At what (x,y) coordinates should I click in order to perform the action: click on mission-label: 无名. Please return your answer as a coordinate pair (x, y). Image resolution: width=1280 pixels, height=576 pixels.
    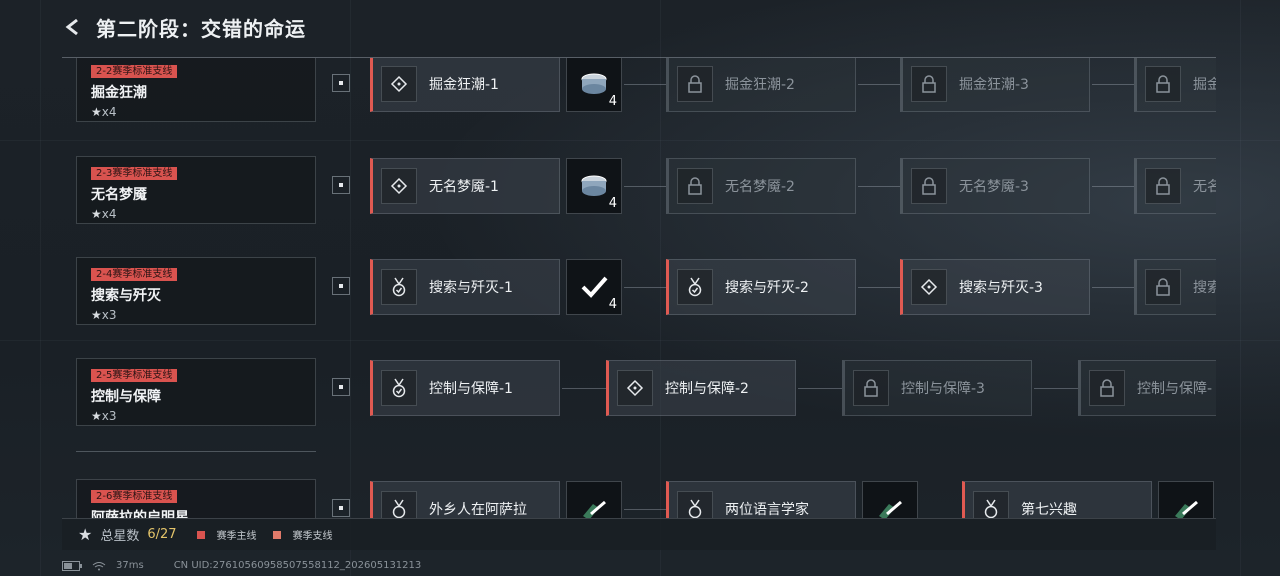
    Looking at the image, I should click on (1204, 187).